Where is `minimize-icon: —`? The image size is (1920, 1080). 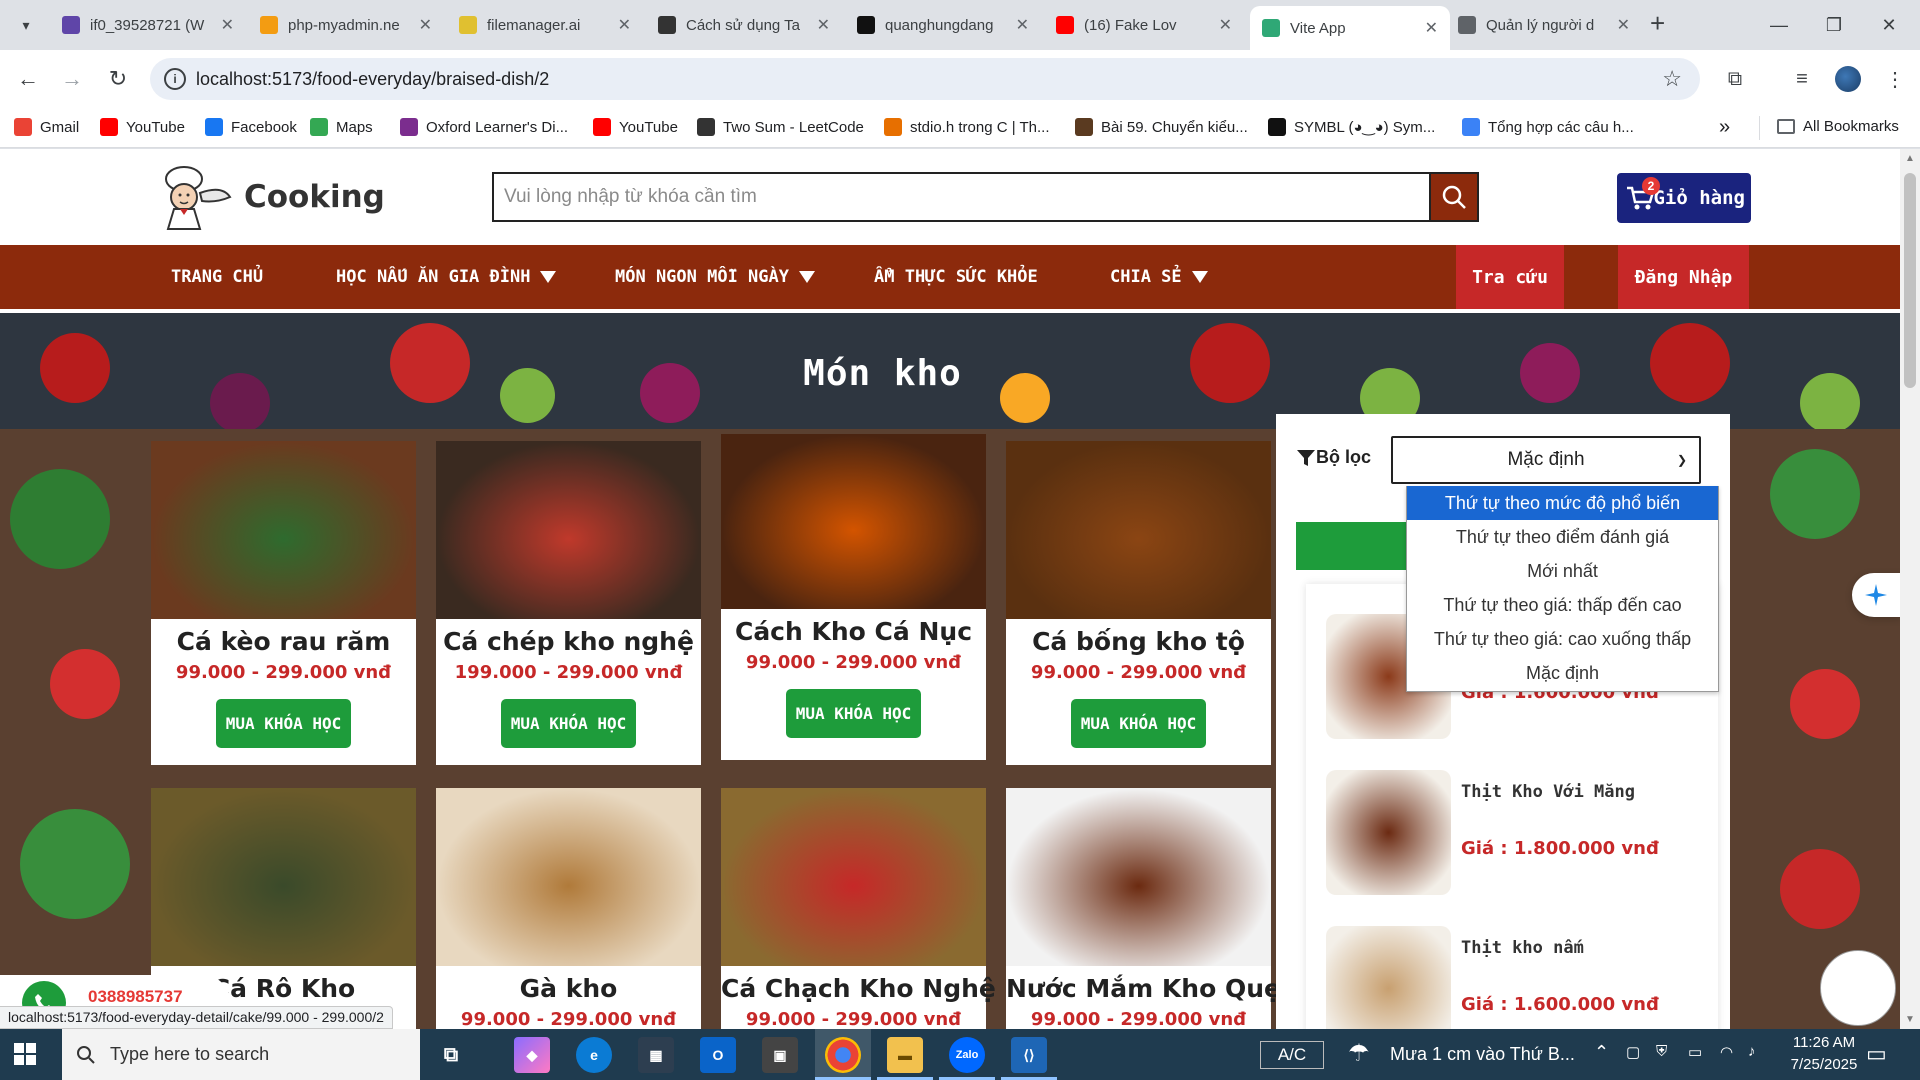 minimize-icon: — is located at coordinates (1779, 25).